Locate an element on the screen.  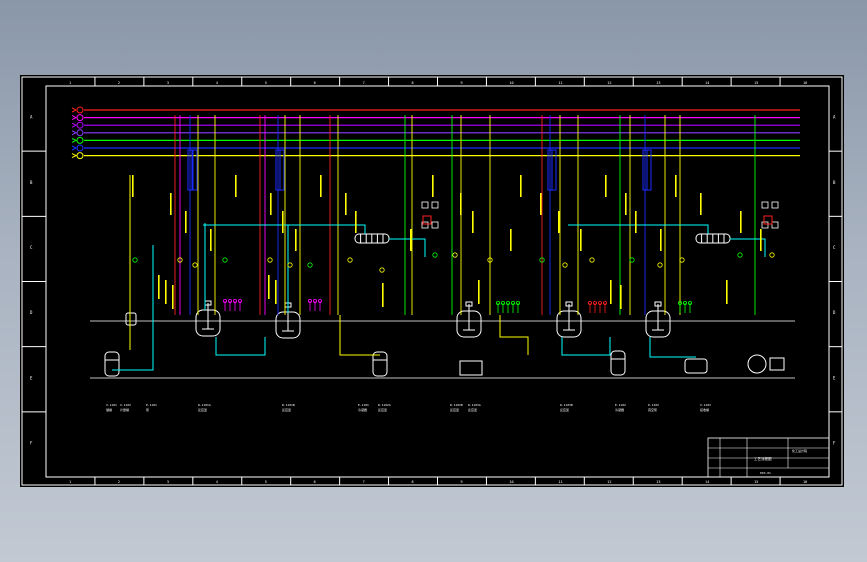
column-marker-top: 2 is located at coordinates (119, 83).